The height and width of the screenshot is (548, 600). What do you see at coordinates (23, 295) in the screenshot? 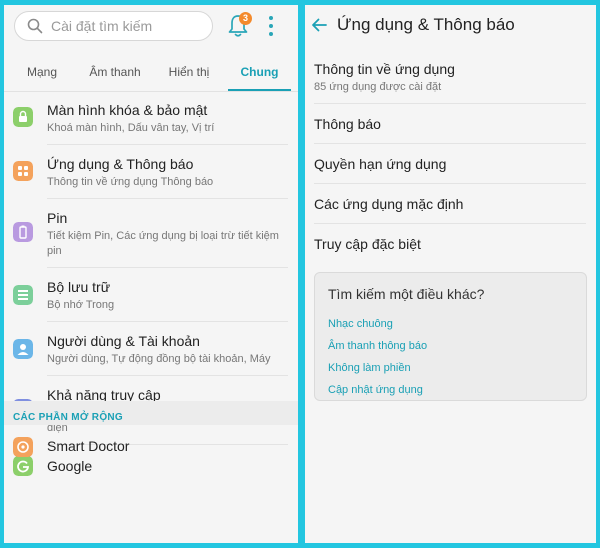
I see `storage-icon` at bounding box center [23, 295].